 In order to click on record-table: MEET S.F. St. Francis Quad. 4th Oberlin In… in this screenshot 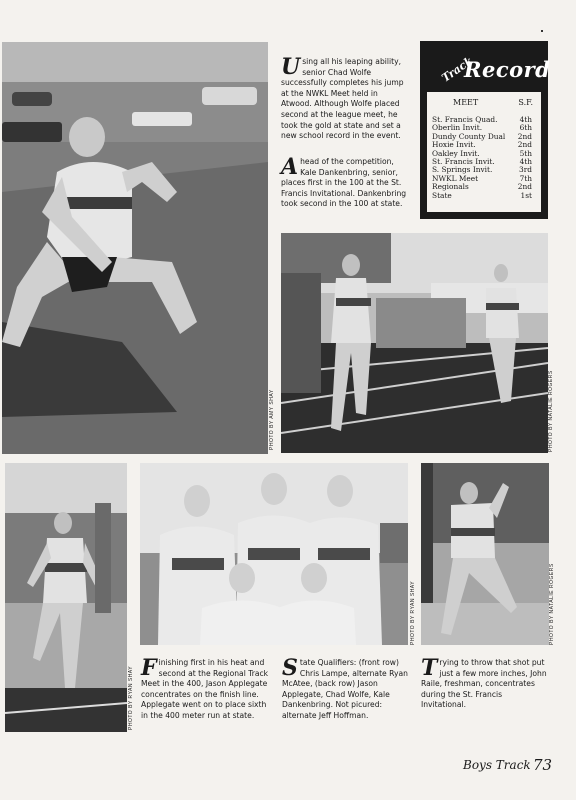, I will do `click(484, 152)`.